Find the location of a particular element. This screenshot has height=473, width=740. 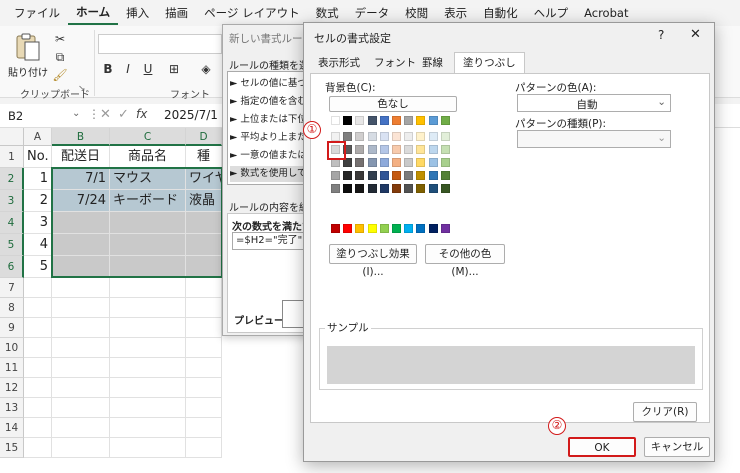

column-header-c: C is located at coordinates (148, 137).